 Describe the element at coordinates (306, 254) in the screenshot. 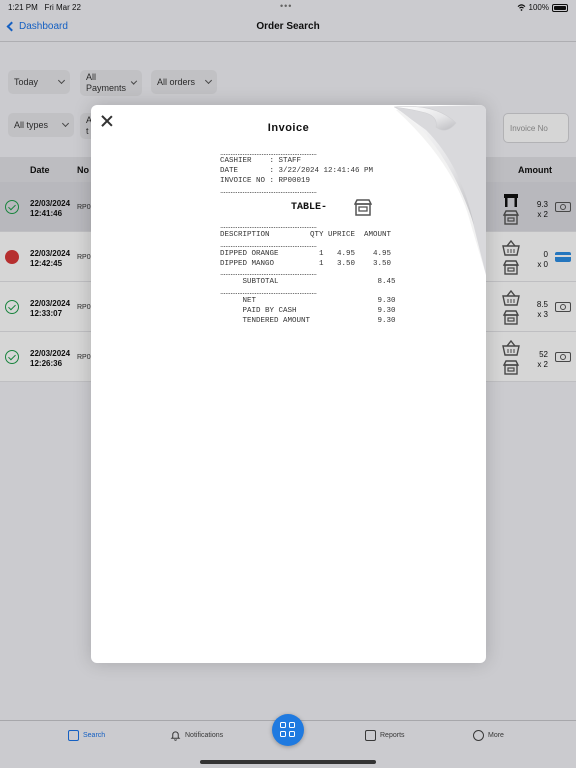

I see `line-item: DIPPED ORANGE 1 4.95 4.95` at that location.